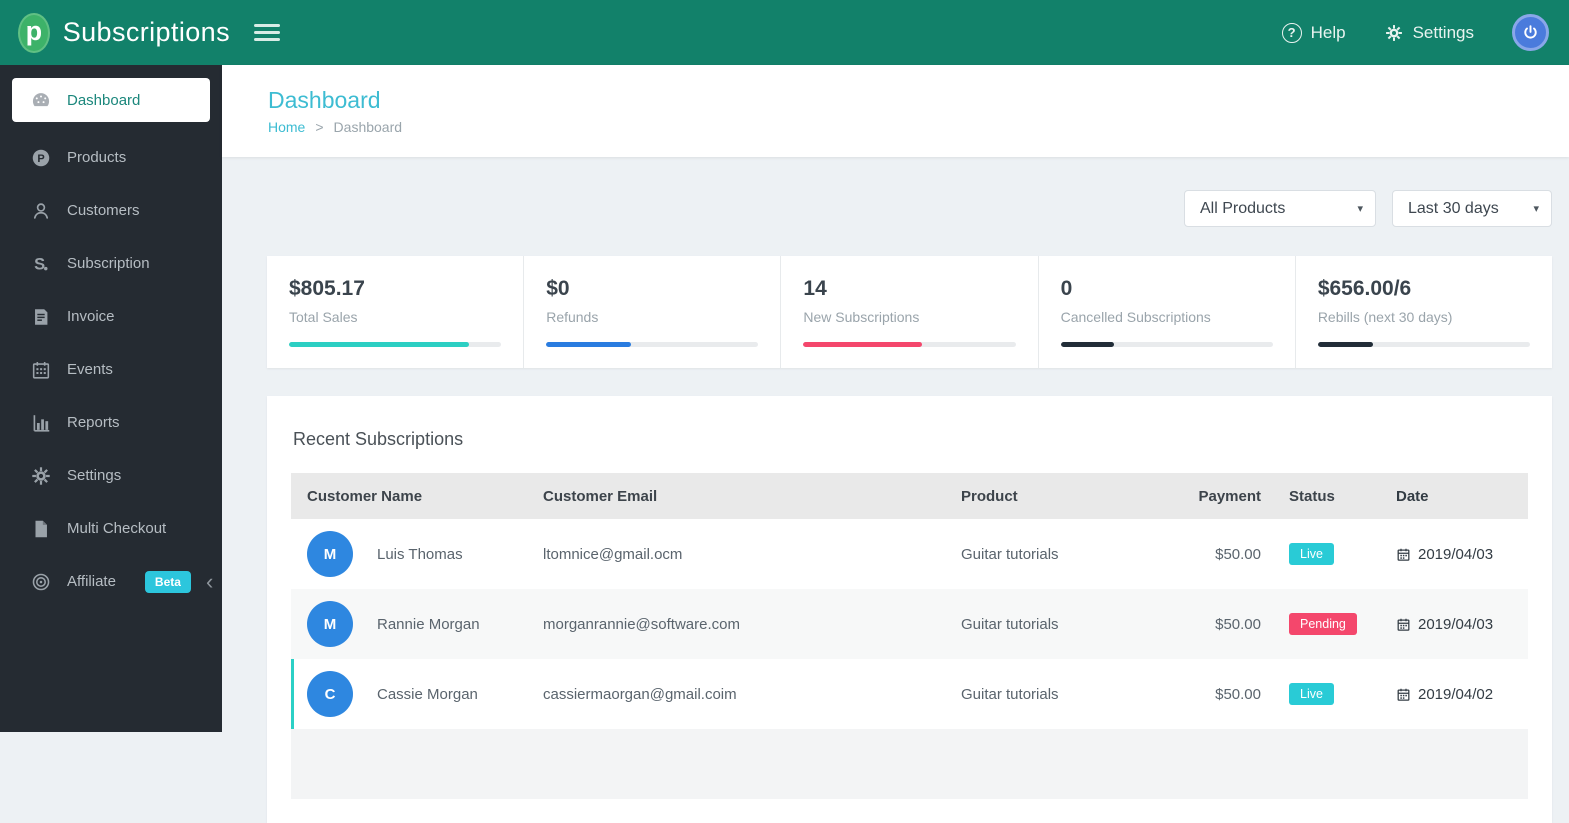  Describe the element at coordinates (34, 31) in the screenshot. I see `logo-letter: p` at that location.